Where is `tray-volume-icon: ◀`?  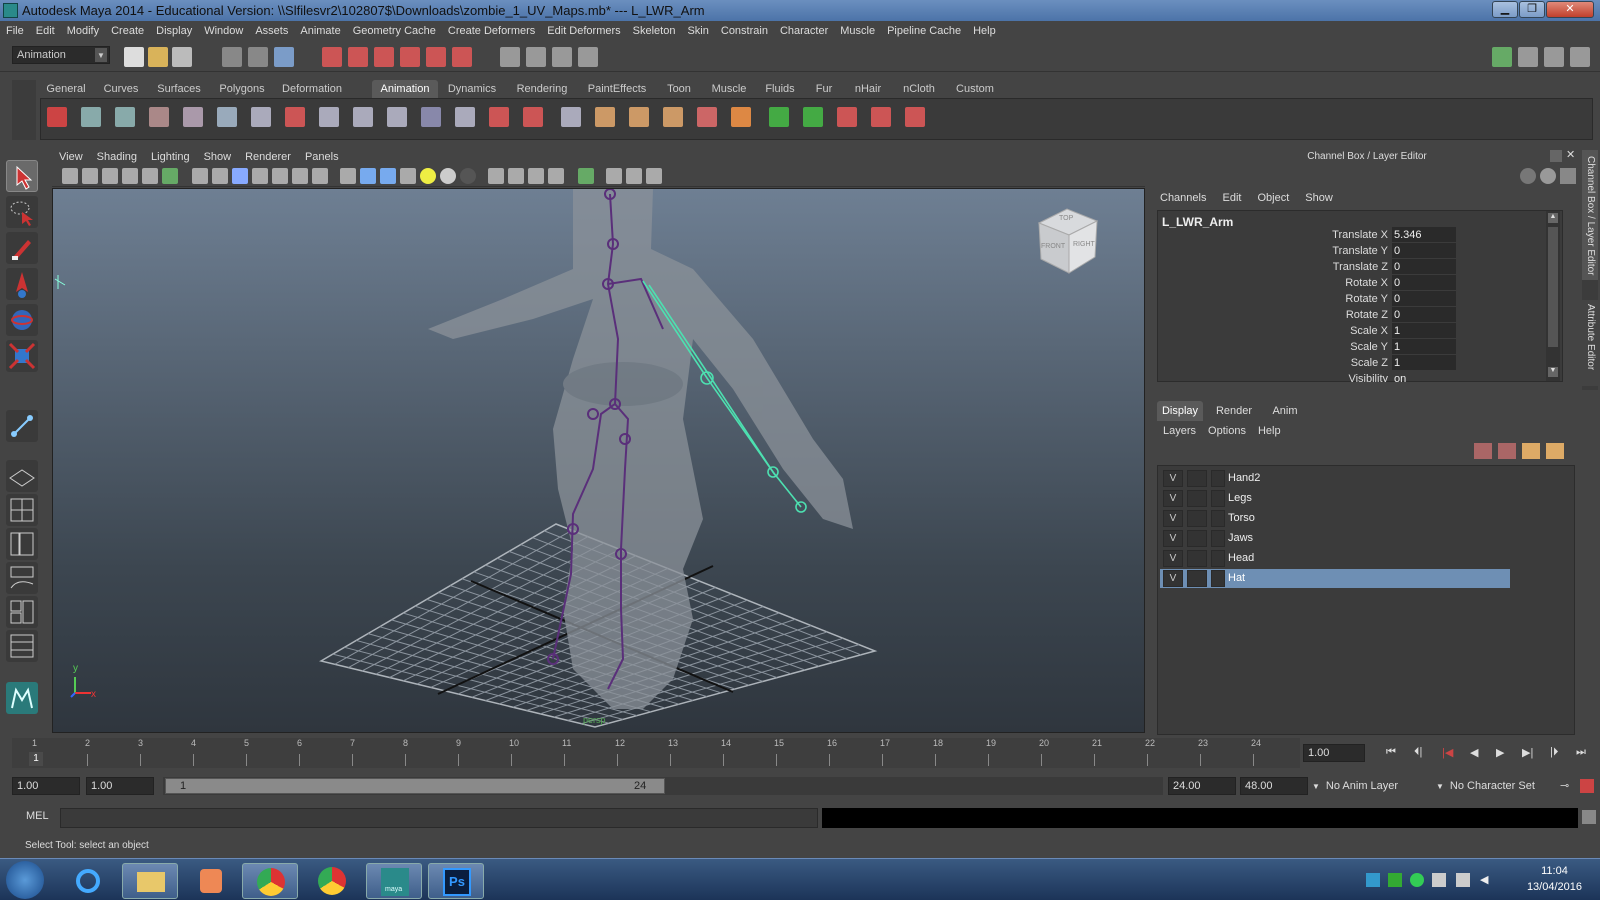 tray-volume-icon: ◀ is located at coordinates (1487, 880).